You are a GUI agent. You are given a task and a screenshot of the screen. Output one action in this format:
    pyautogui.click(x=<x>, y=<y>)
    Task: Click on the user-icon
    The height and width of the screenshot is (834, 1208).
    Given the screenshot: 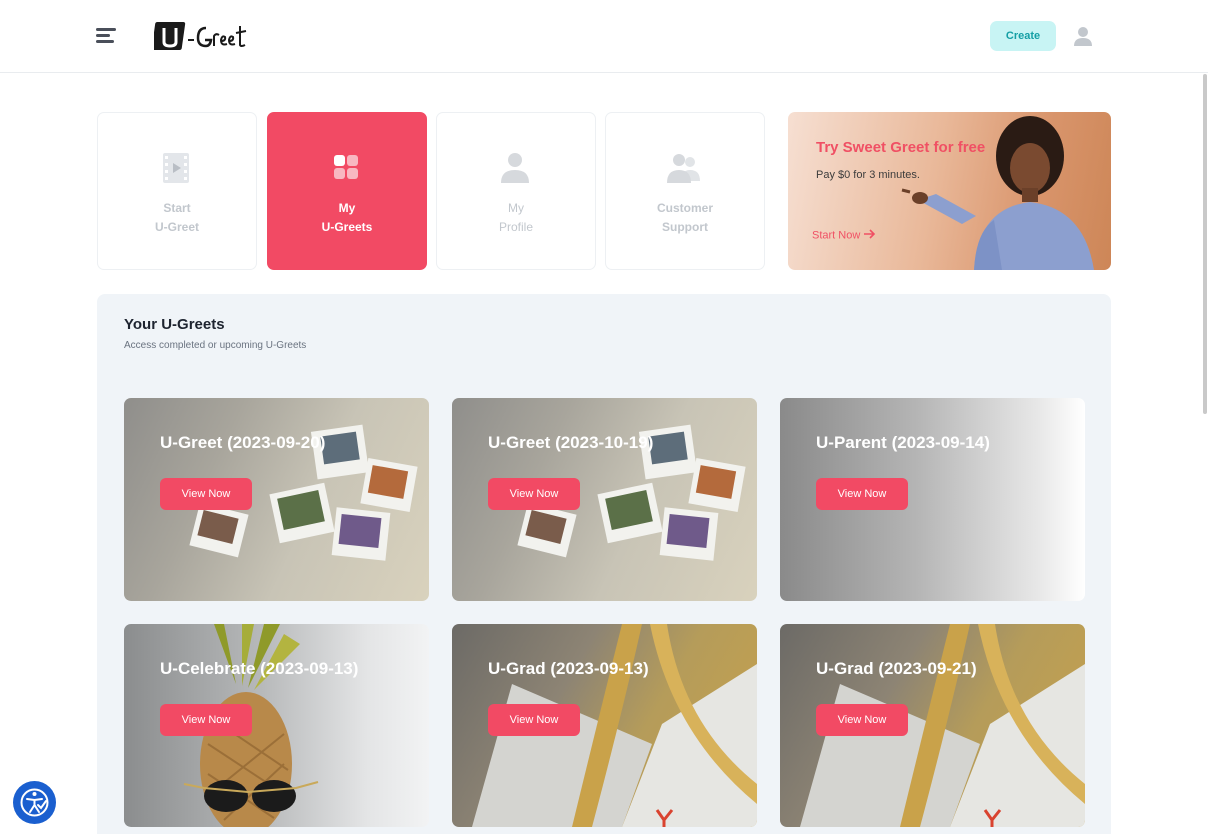 What is the action you would take?
    pyautogui.click(x=515, y=168)
    